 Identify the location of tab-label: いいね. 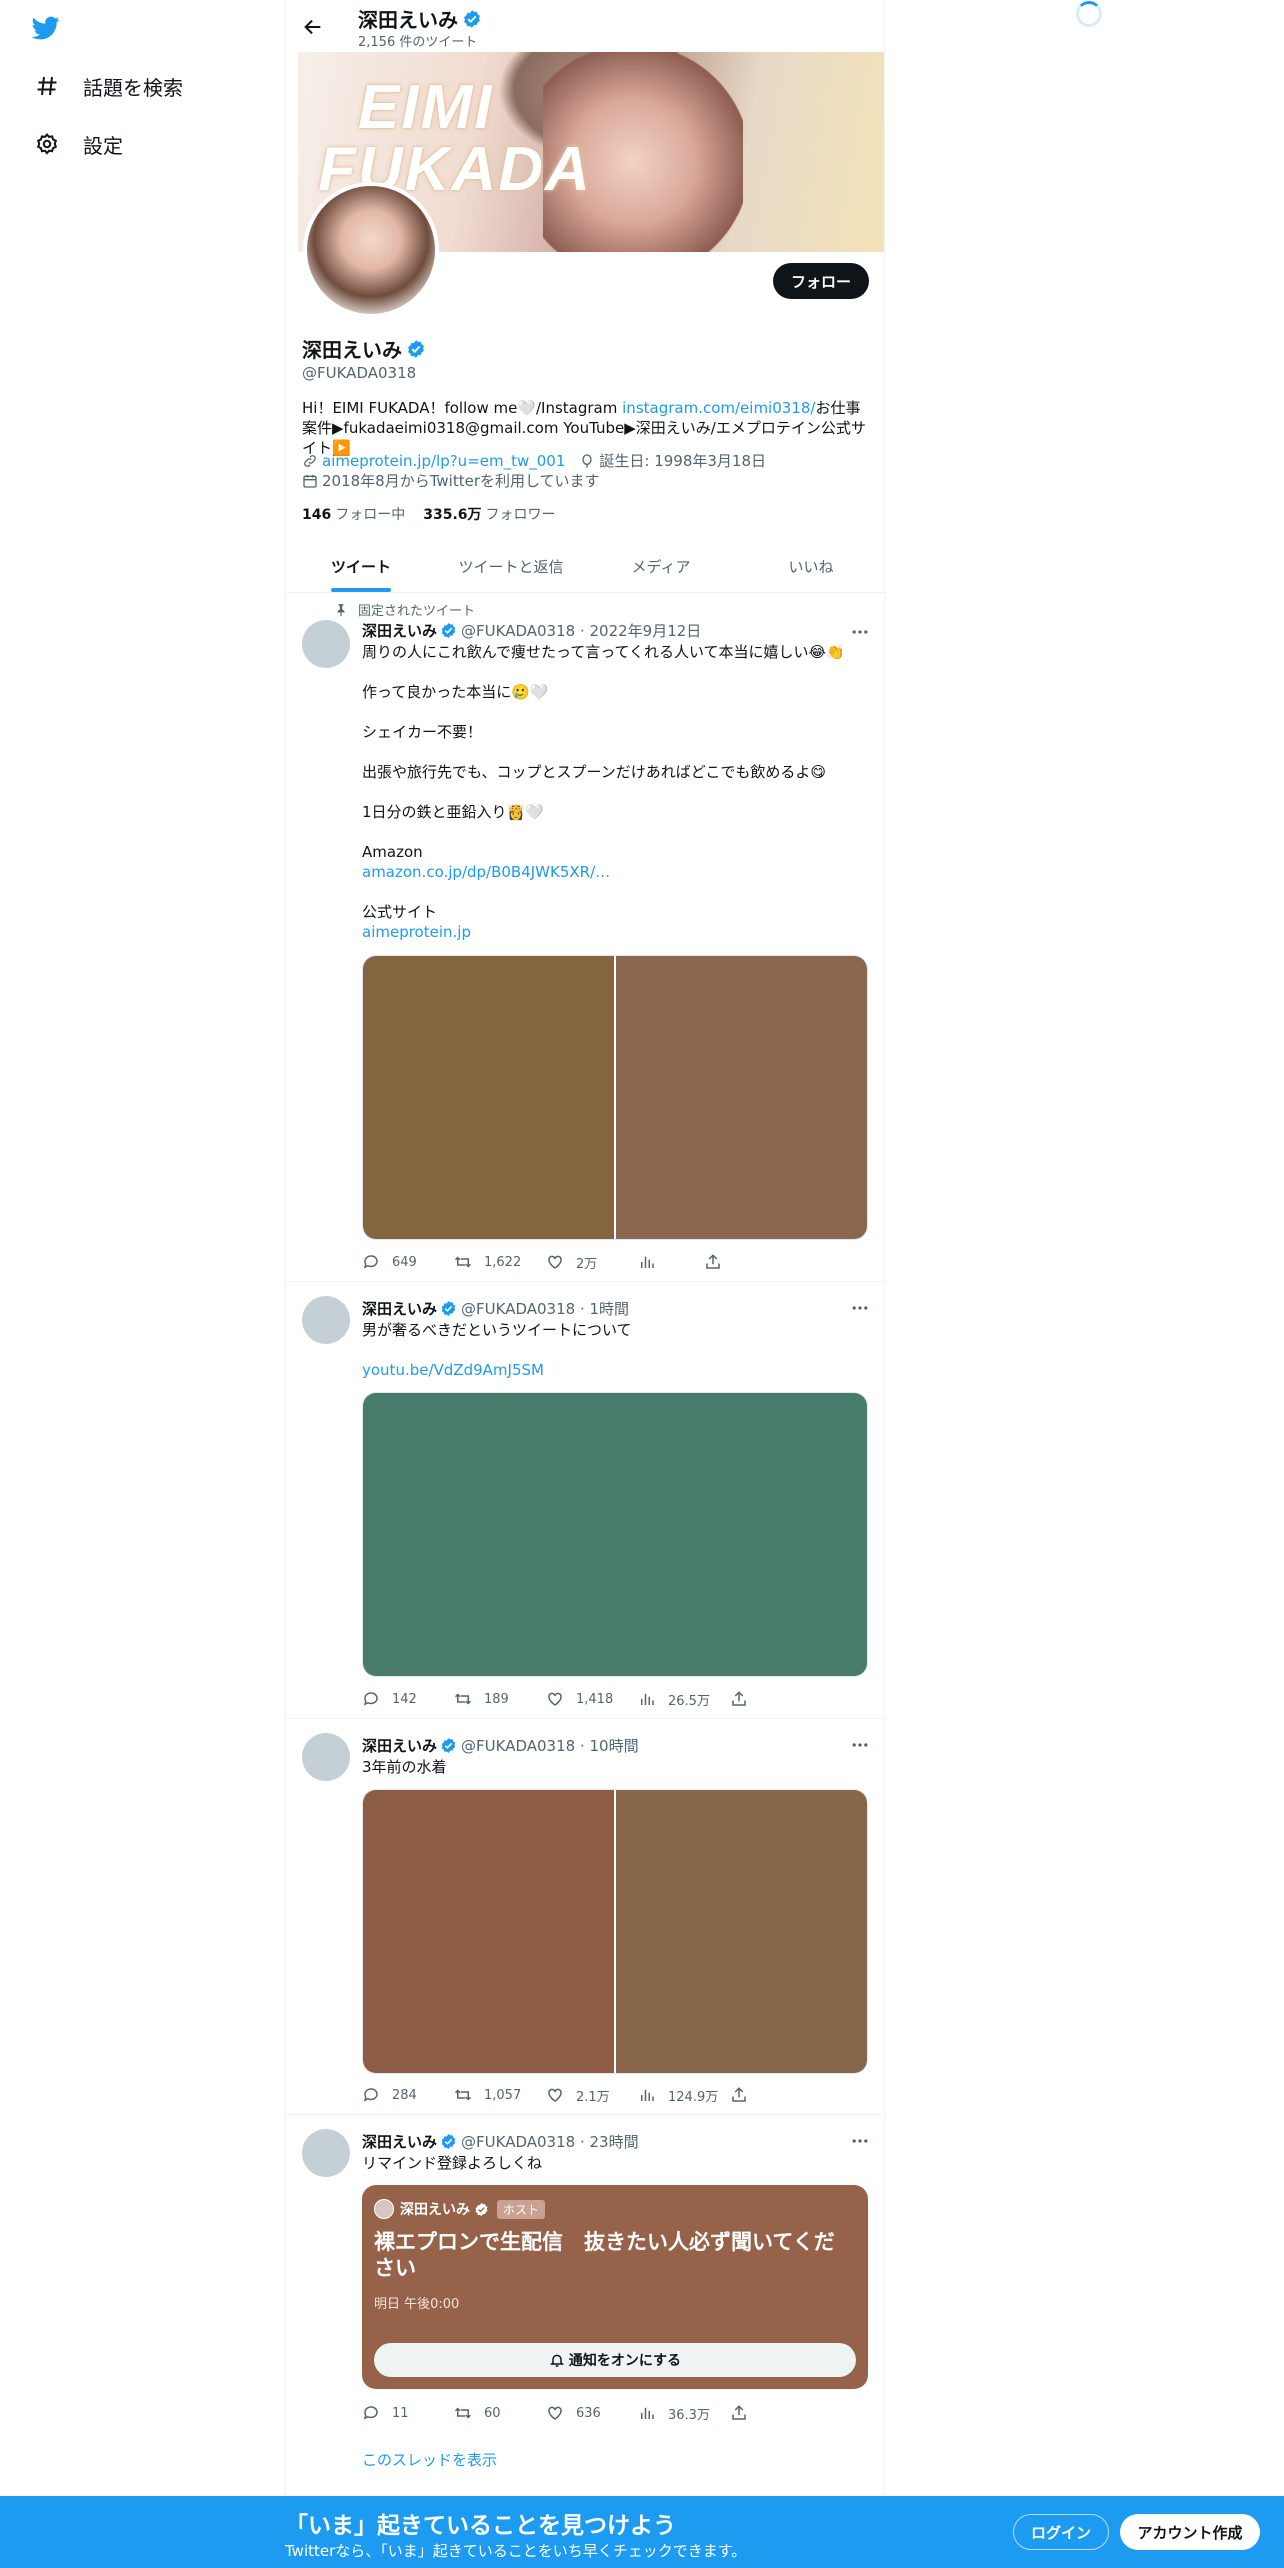
(811, 566).